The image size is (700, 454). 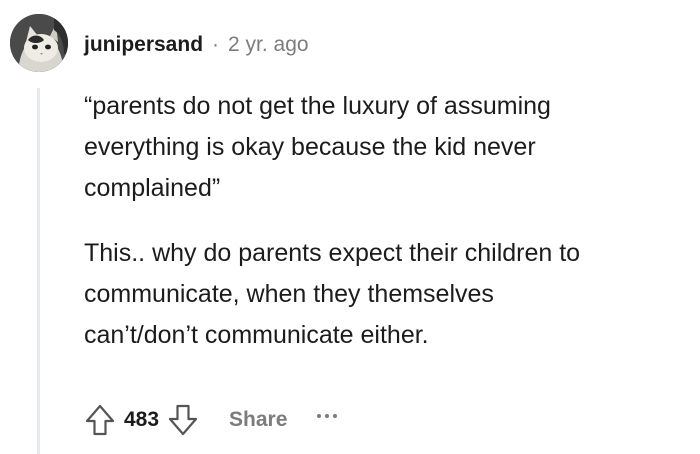 What do you see at coordinates (209, 420) in the screenshot?
I see `comment-actions: 483 Share` at bounding box center [209, 420].